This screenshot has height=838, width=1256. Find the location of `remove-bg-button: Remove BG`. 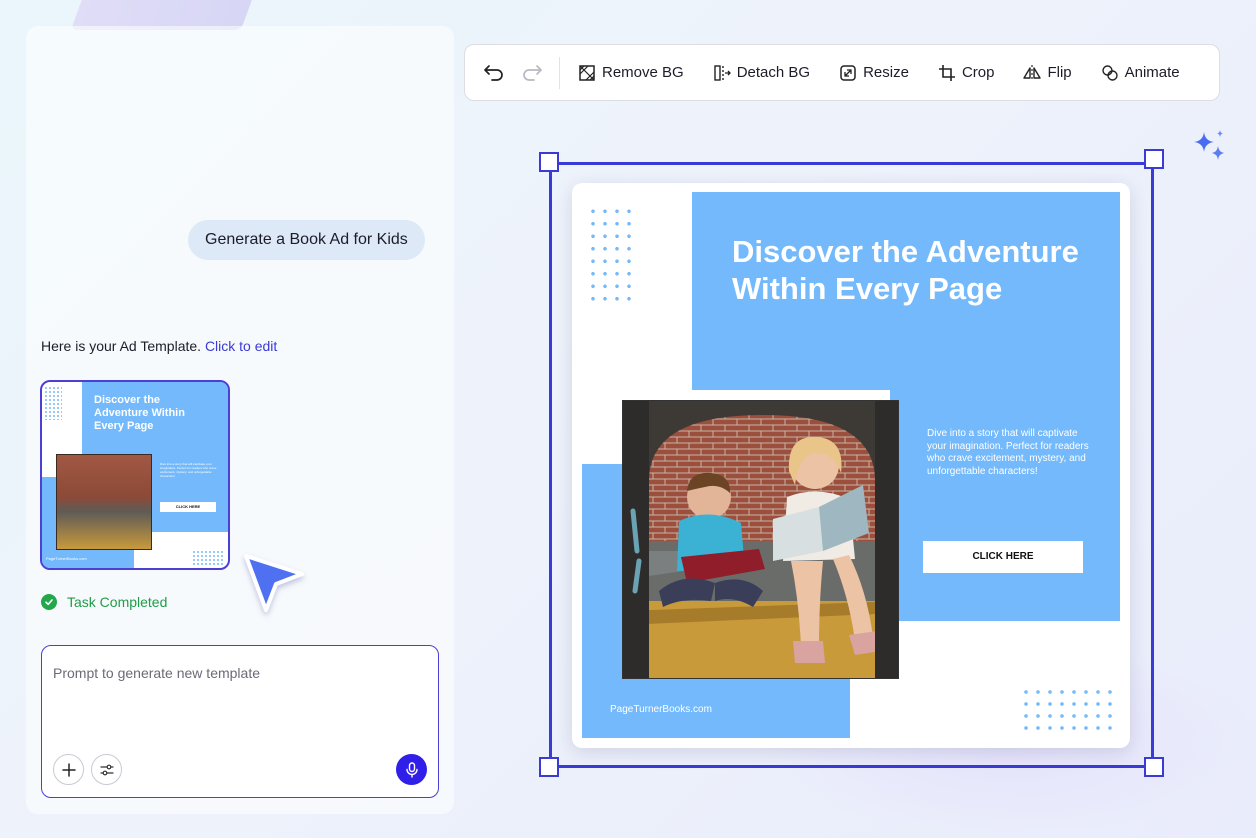

remove-bg-button: Remove BG is located at coordinates (631, 73).